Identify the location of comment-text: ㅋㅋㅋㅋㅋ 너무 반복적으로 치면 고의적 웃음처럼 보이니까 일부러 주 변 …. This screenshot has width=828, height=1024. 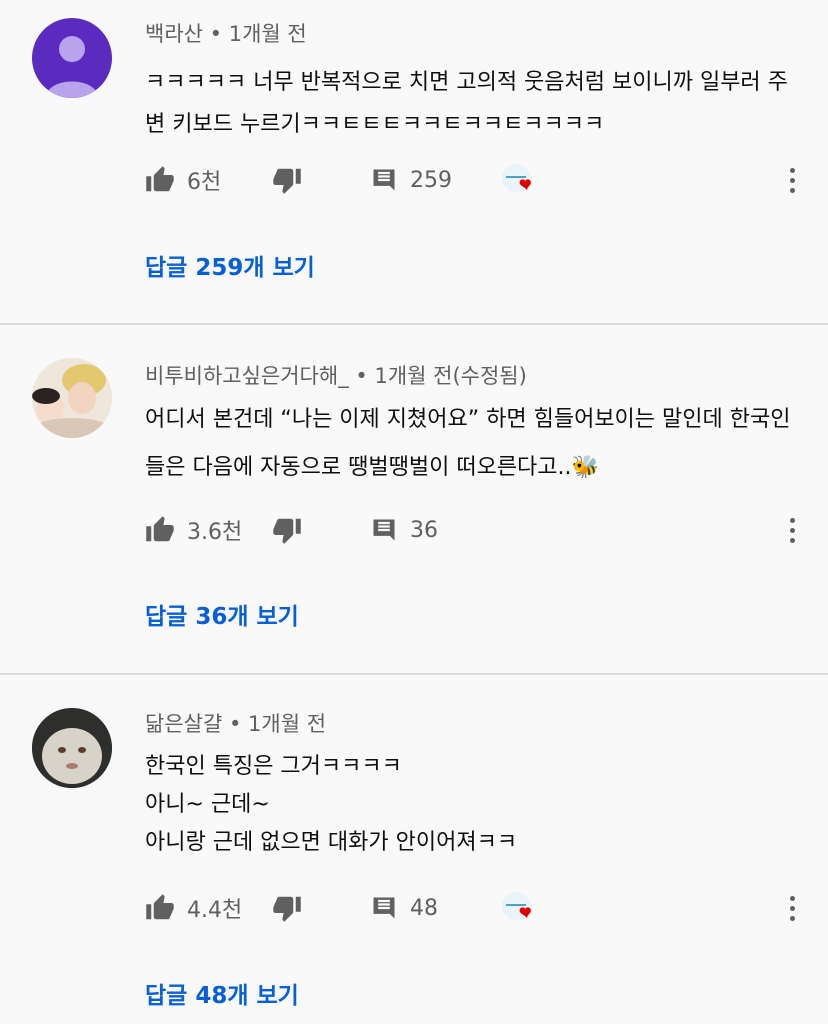
(475, 104).